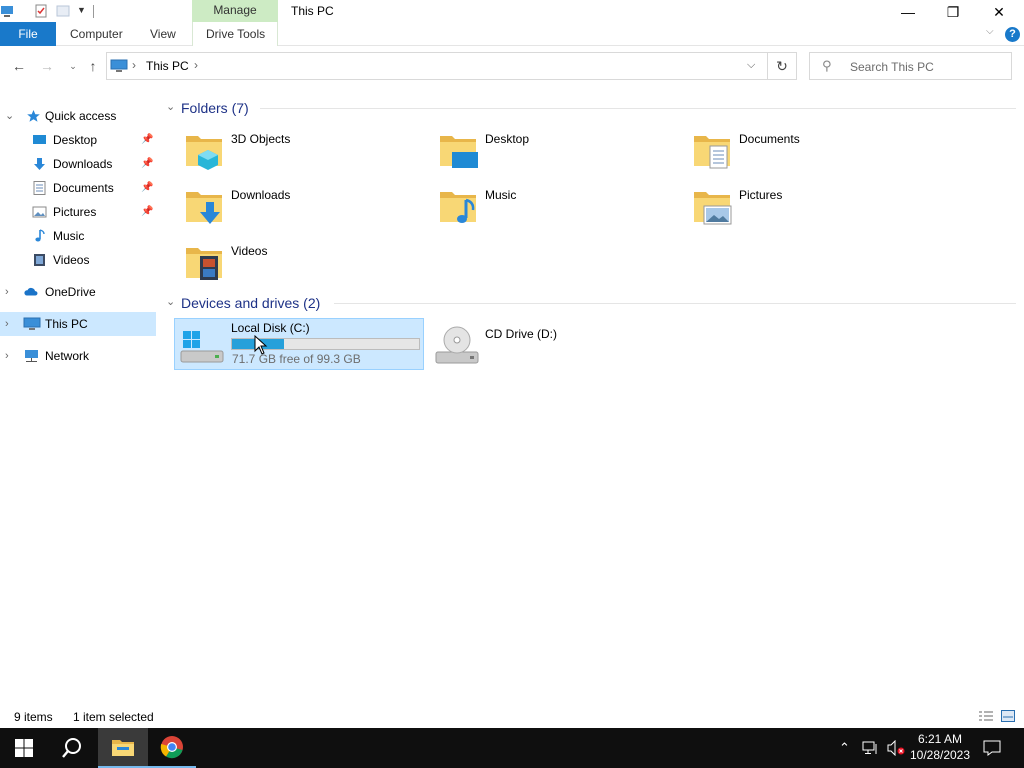 This screenshot has height=768, width=1024. I want to click on address-dropdown-icon: ⌵, so click(751, 65).